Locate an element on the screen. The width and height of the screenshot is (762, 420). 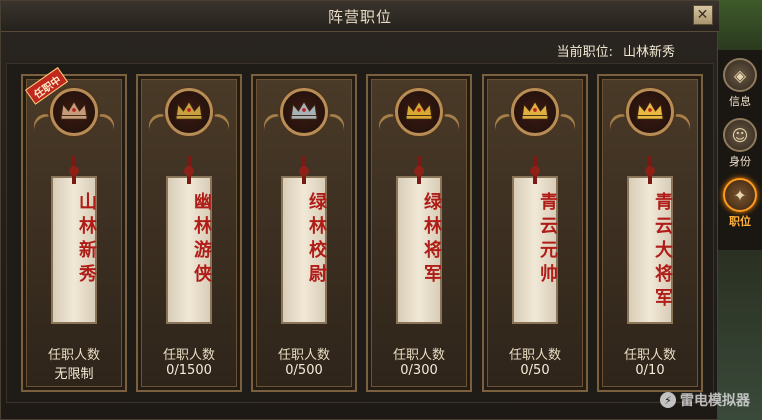
window-titlebar: 阵营职位 ✕ is located at coordinates (360, 16).